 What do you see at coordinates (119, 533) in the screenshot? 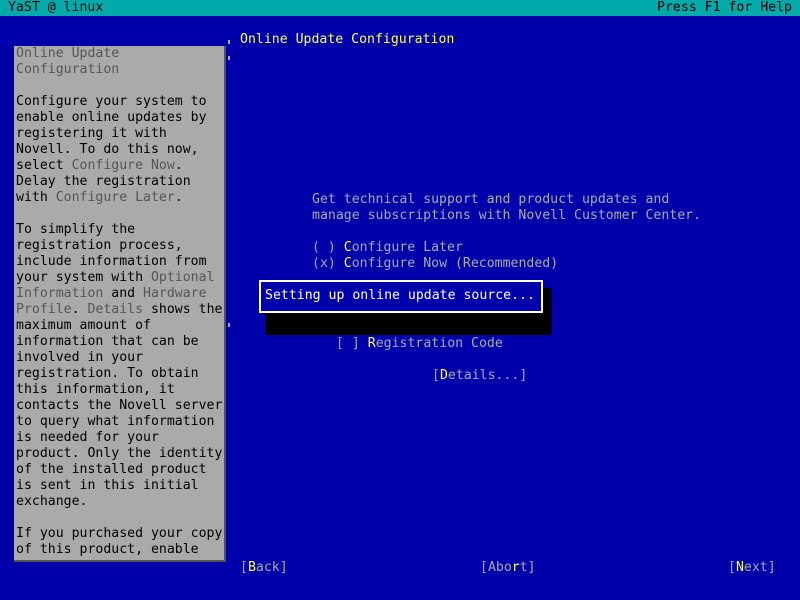
I see `help-line: If you purchased your copy` at bounding box center [119, 533].